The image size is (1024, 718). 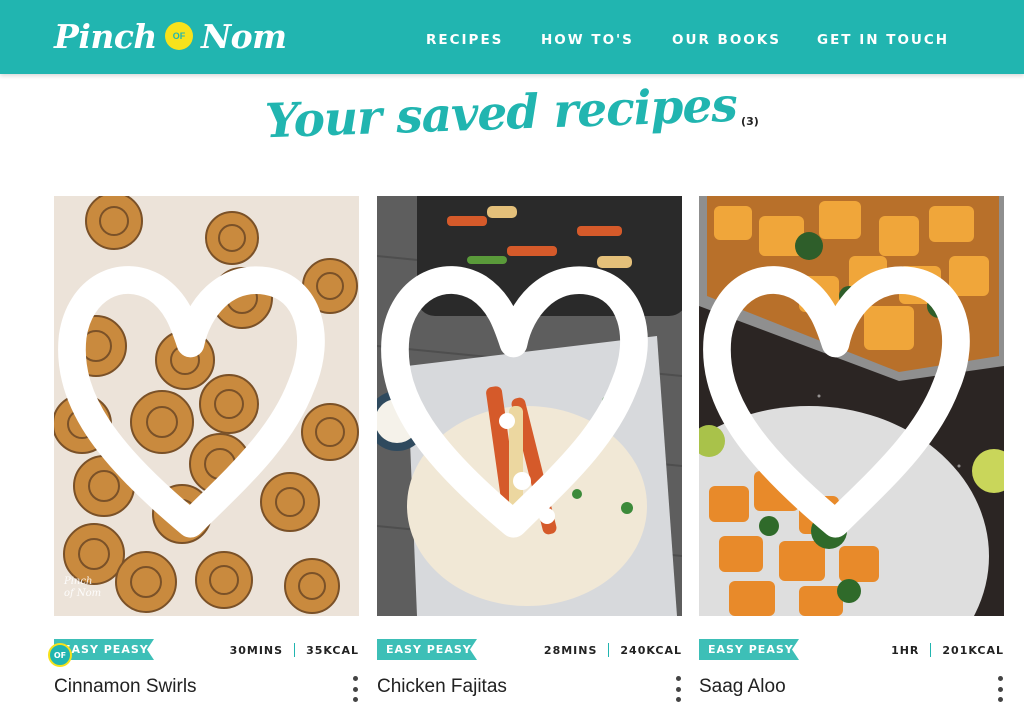 What do you see at coordinates (256, 650) in the screenshot?
I see `cook-time: 30MINS` at bounding box center [256, 650].